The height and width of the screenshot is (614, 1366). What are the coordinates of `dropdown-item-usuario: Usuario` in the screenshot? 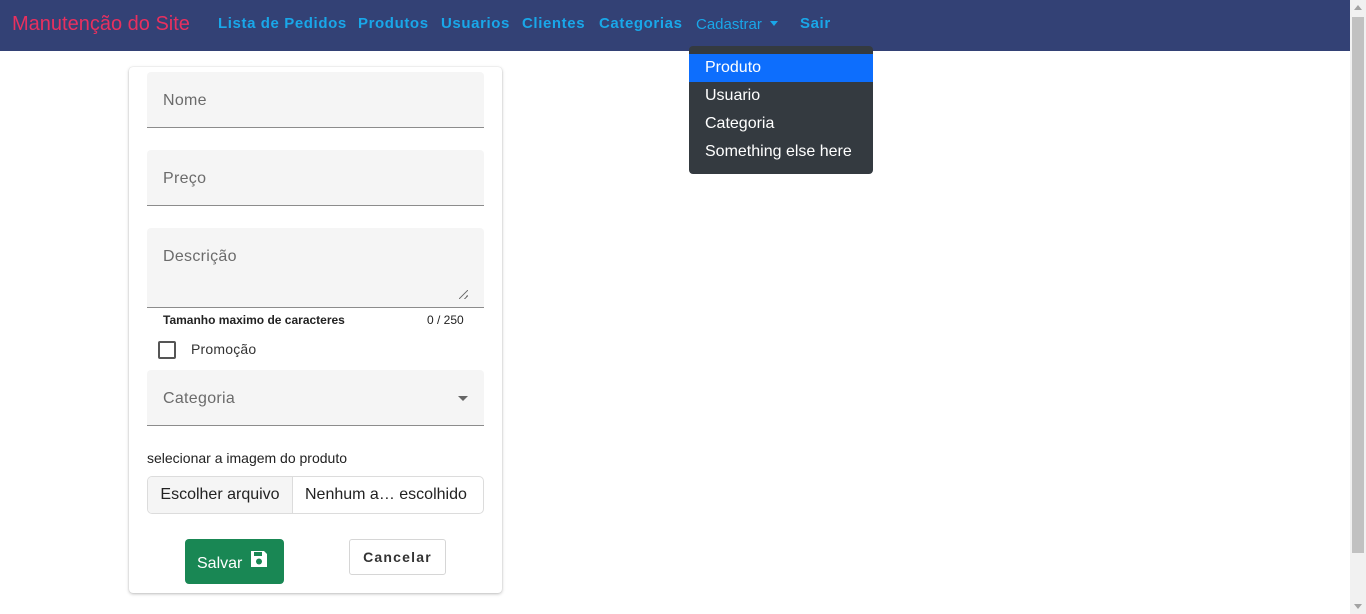 It's located at (781, 96).